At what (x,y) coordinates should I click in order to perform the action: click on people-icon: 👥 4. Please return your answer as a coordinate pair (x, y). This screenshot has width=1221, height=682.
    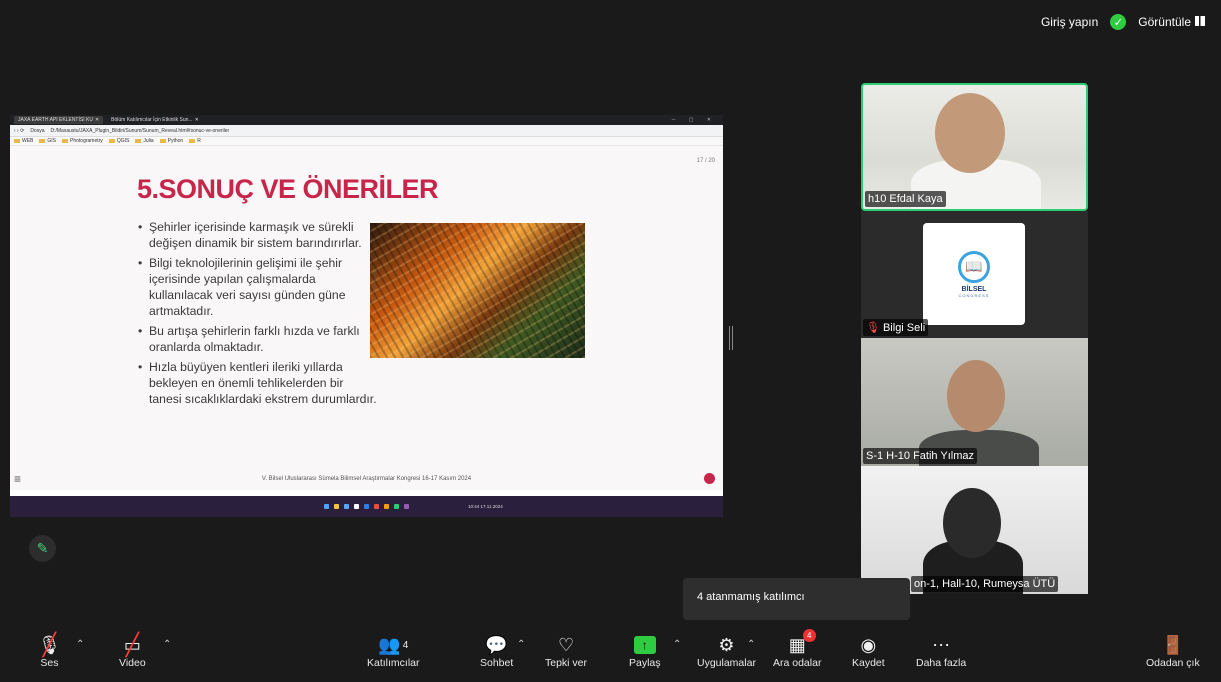
    Looking at the image, I should click on (393, 644).